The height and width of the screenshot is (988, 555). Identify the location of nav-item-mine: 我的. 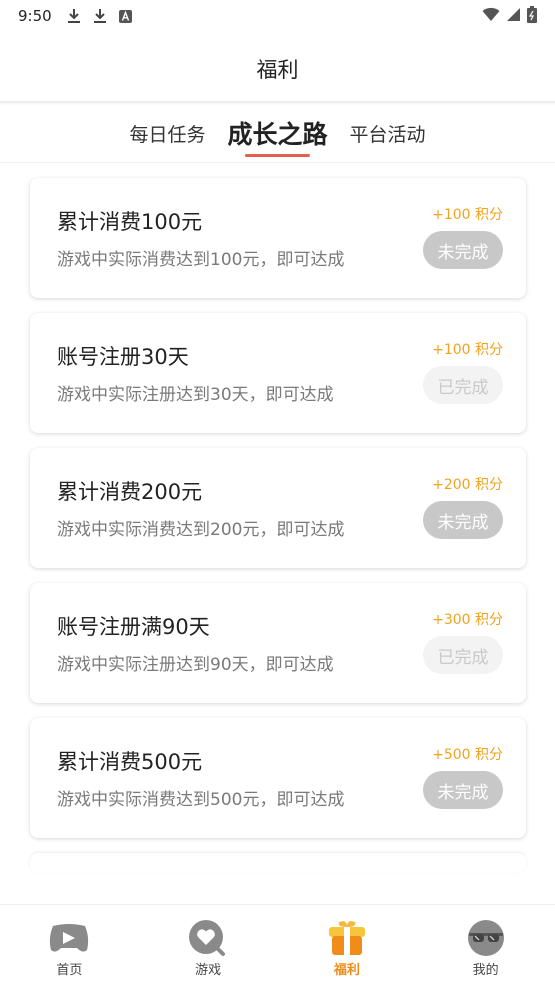
(486, 948).